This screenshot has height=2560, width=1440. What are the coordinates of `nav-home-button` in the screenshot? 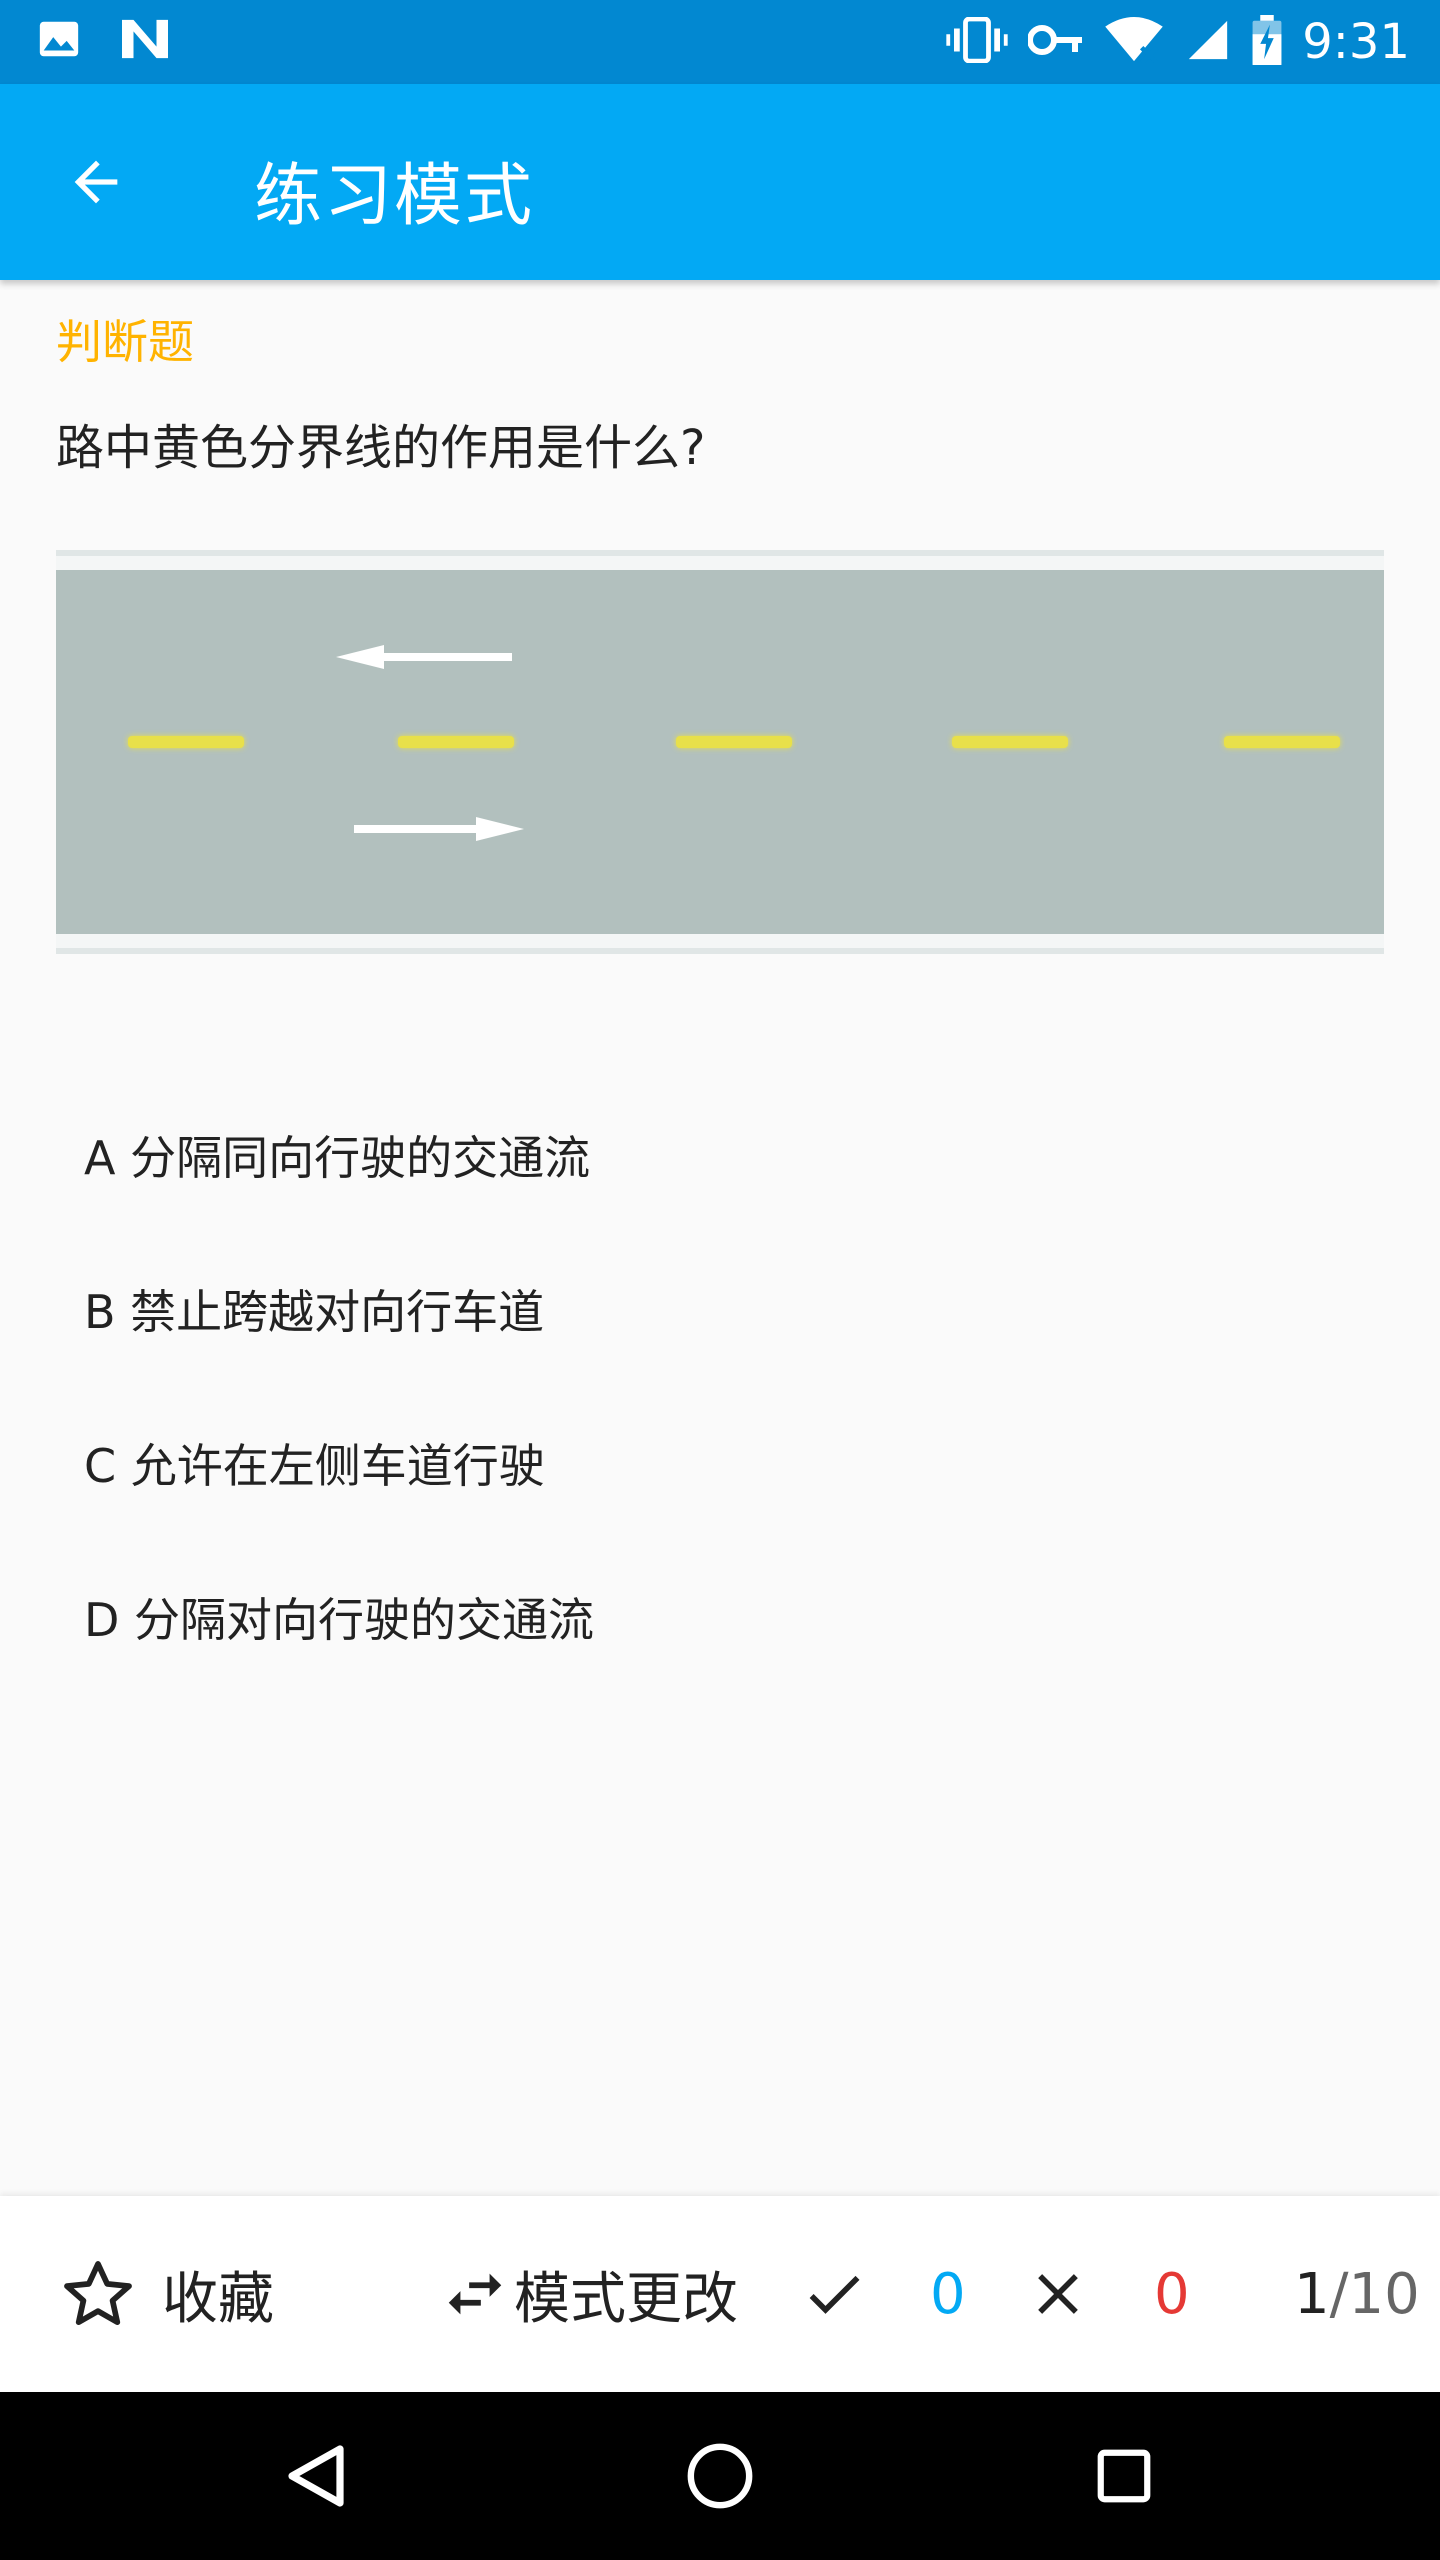 It's located at (720, 2476).